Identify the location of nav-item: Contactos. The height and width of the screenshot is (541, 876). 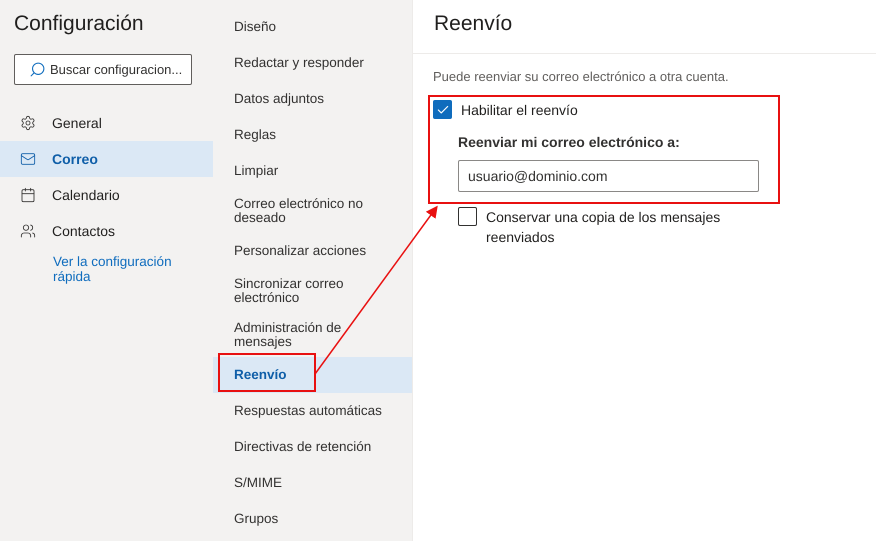
(106, 231).